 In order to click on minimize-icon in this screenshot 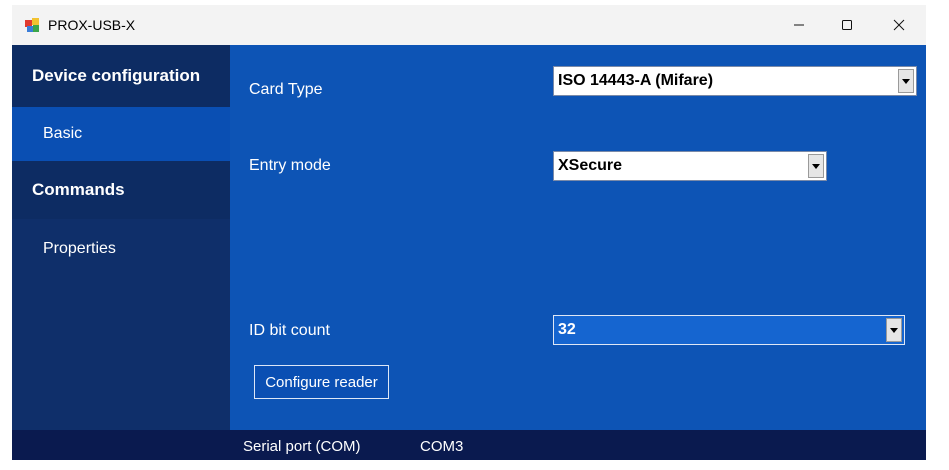, I will do `click(799, 25)`.